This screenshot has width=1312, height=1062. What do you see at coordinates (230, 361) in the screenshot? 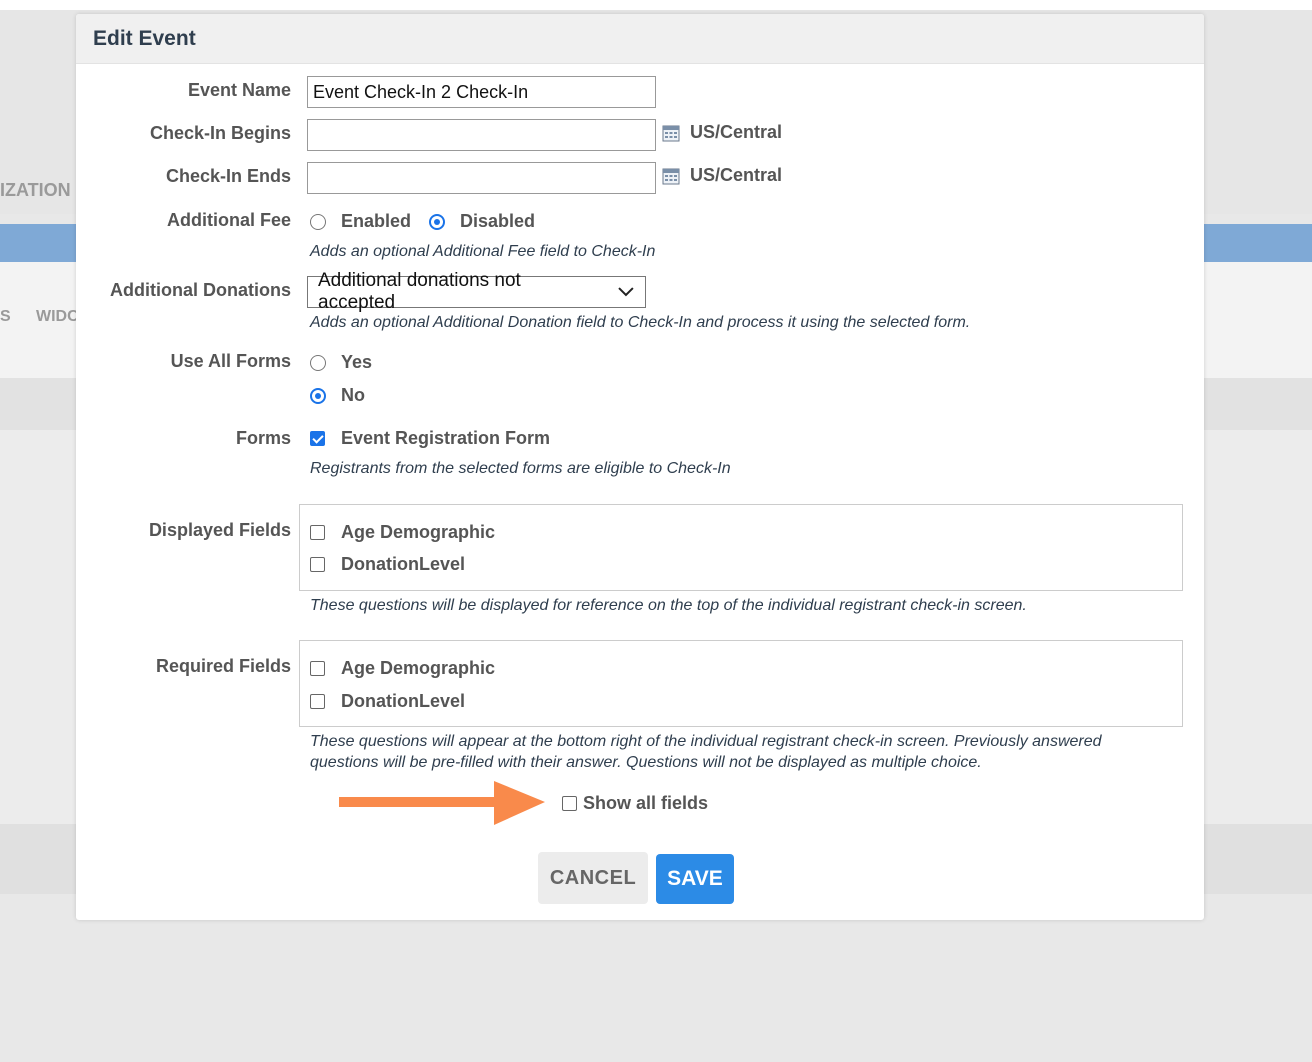
I see `use-all-forms-label: Use All Forms` at bounding box center [230, 361].